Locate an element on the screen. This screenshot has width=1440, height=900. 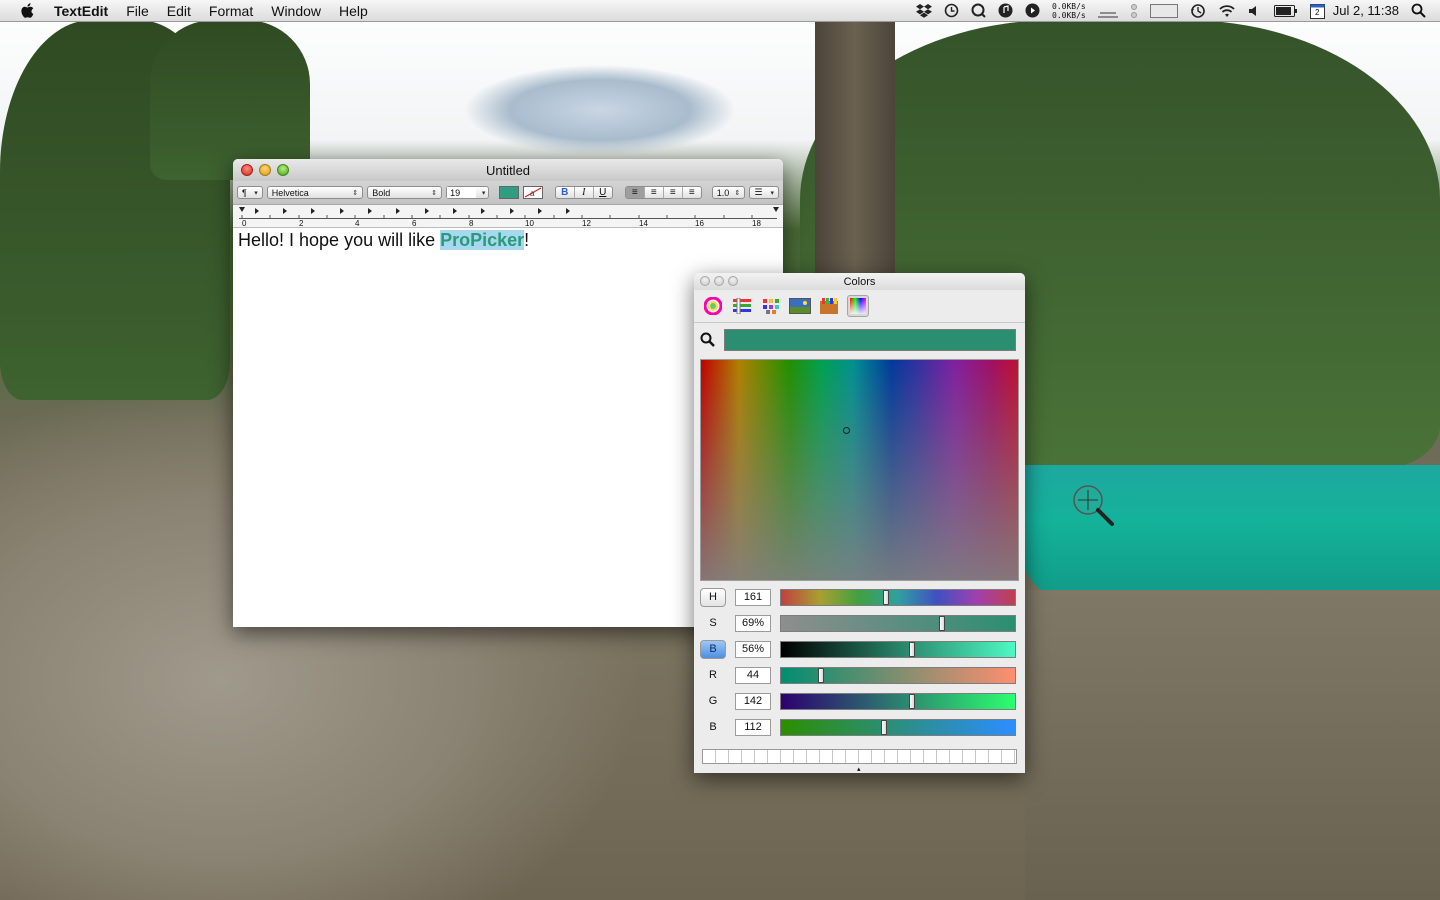
disk-gauge-icon is located at coordinates (1163, 10).